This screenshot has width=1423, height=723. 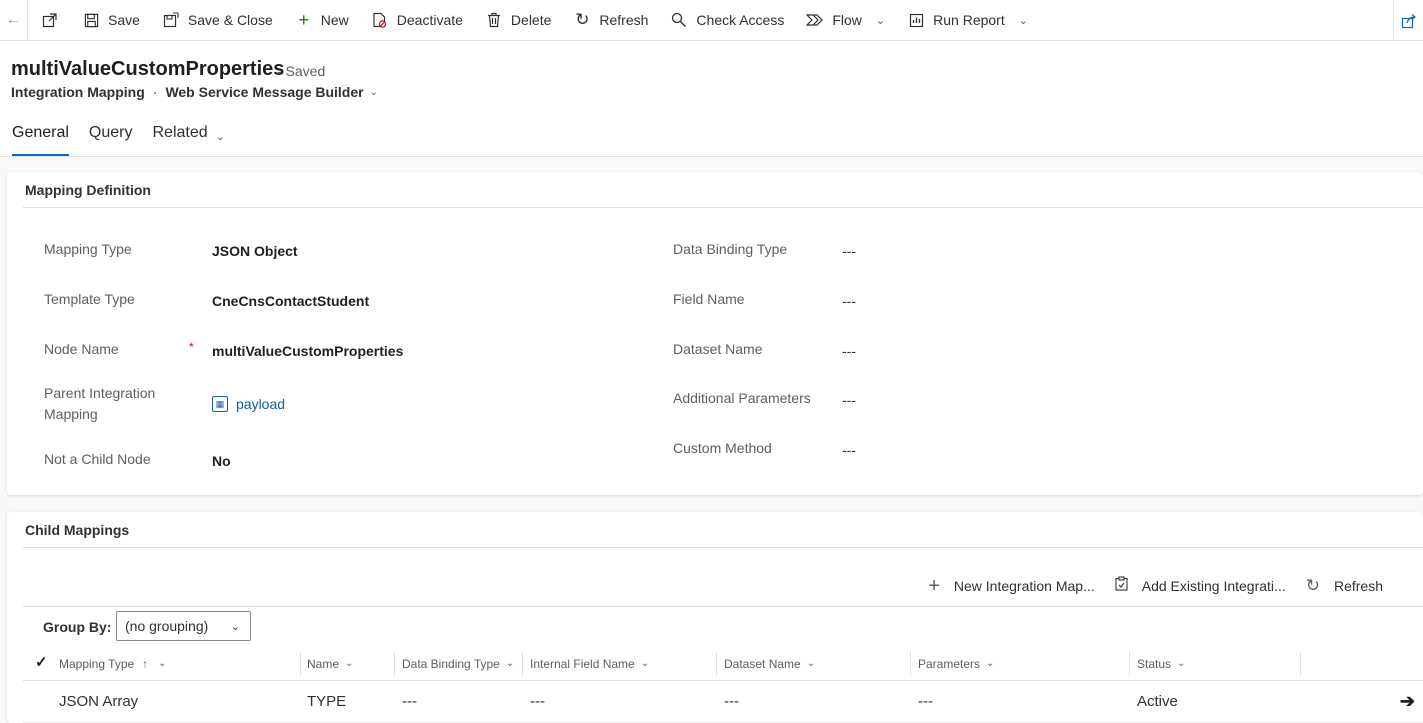 I want to click on sort-ascending-icon: ↑, so click(x=145, y=663).